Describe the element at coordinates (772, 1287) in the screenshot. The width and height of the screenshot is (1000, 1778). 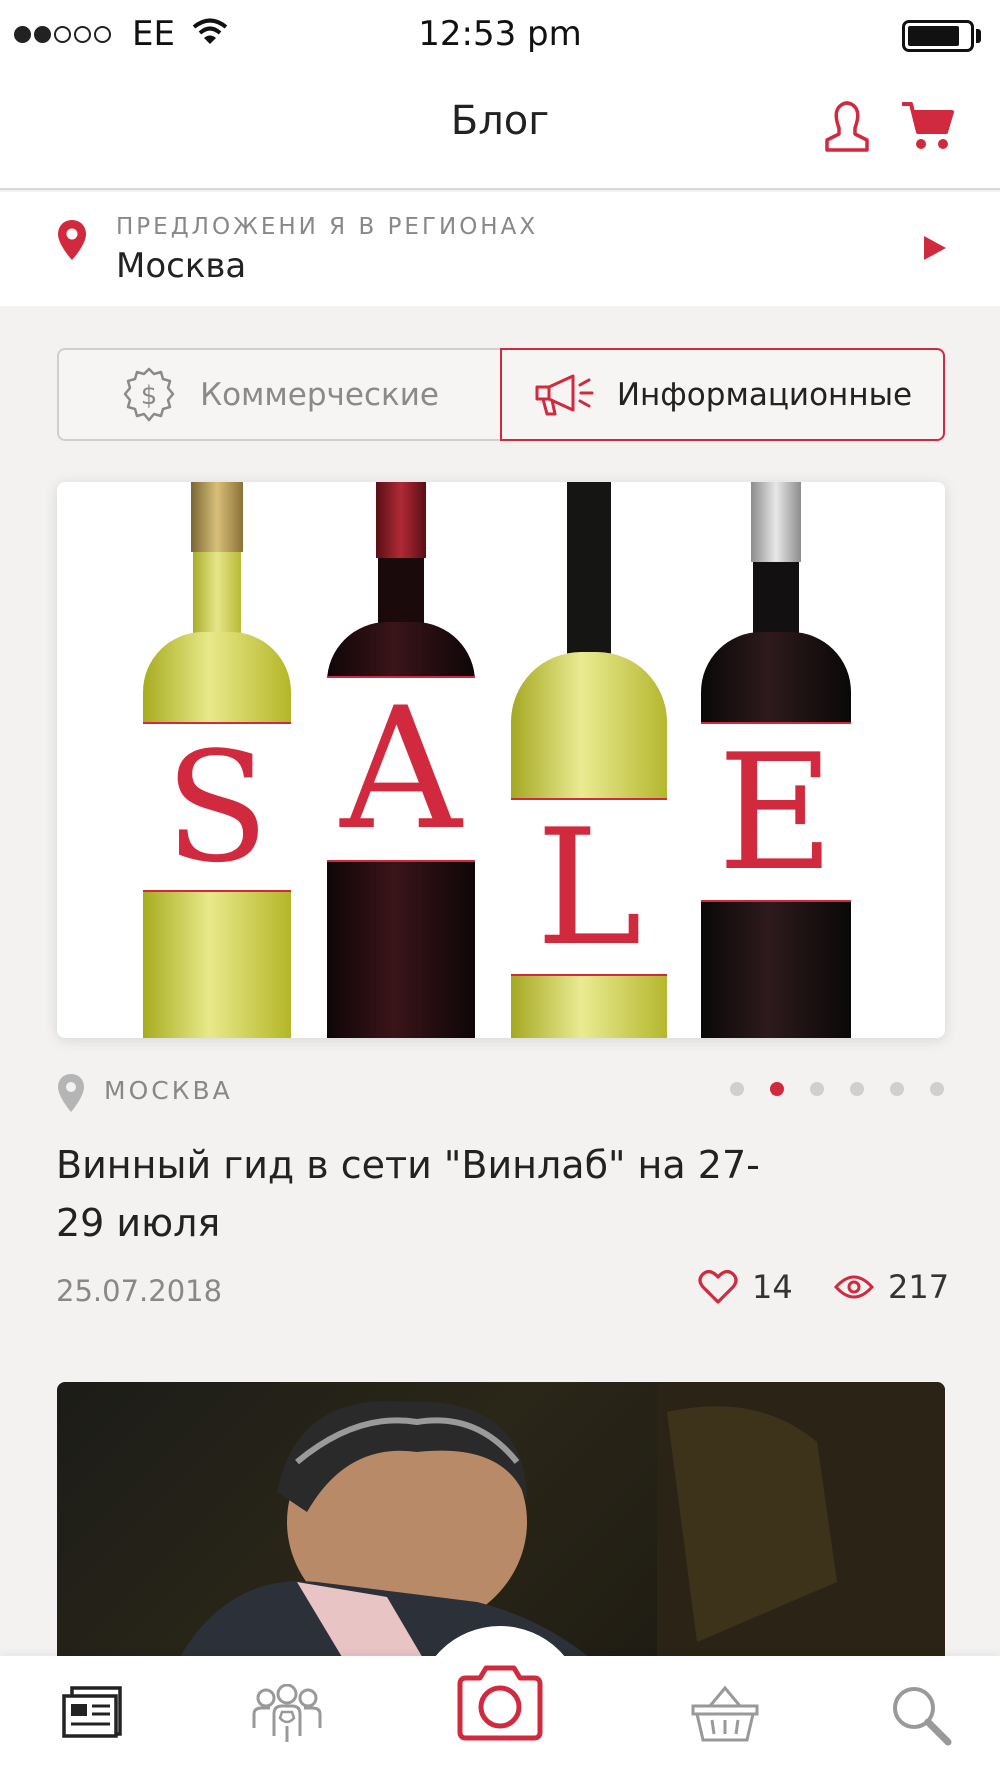
I see `like-count: 14` at that location.